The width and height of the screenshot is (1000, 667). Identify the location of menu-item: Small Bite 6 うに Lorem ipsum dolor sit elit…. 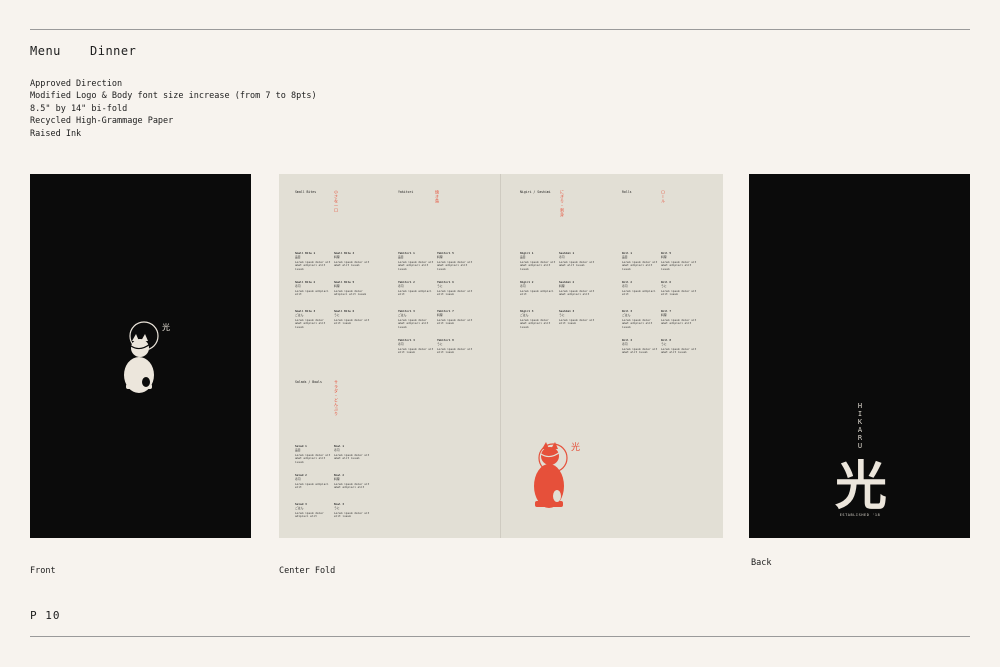
(352, 317).